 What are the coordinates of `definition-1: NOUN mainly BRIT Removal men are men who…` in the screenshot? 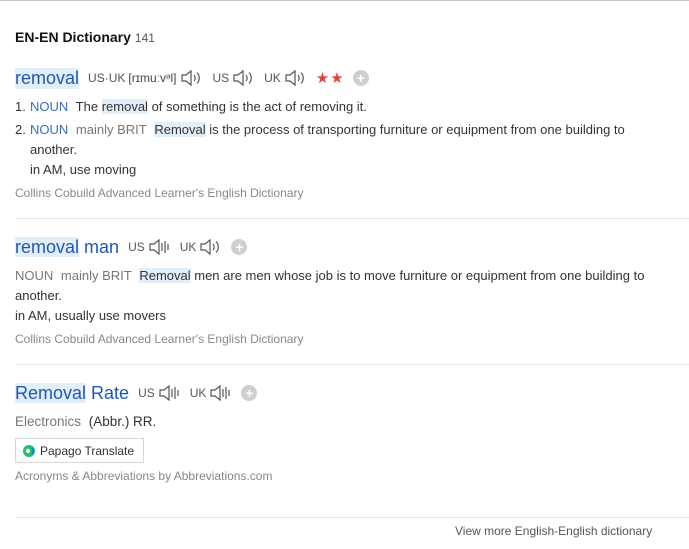 It's located at (352, 296).